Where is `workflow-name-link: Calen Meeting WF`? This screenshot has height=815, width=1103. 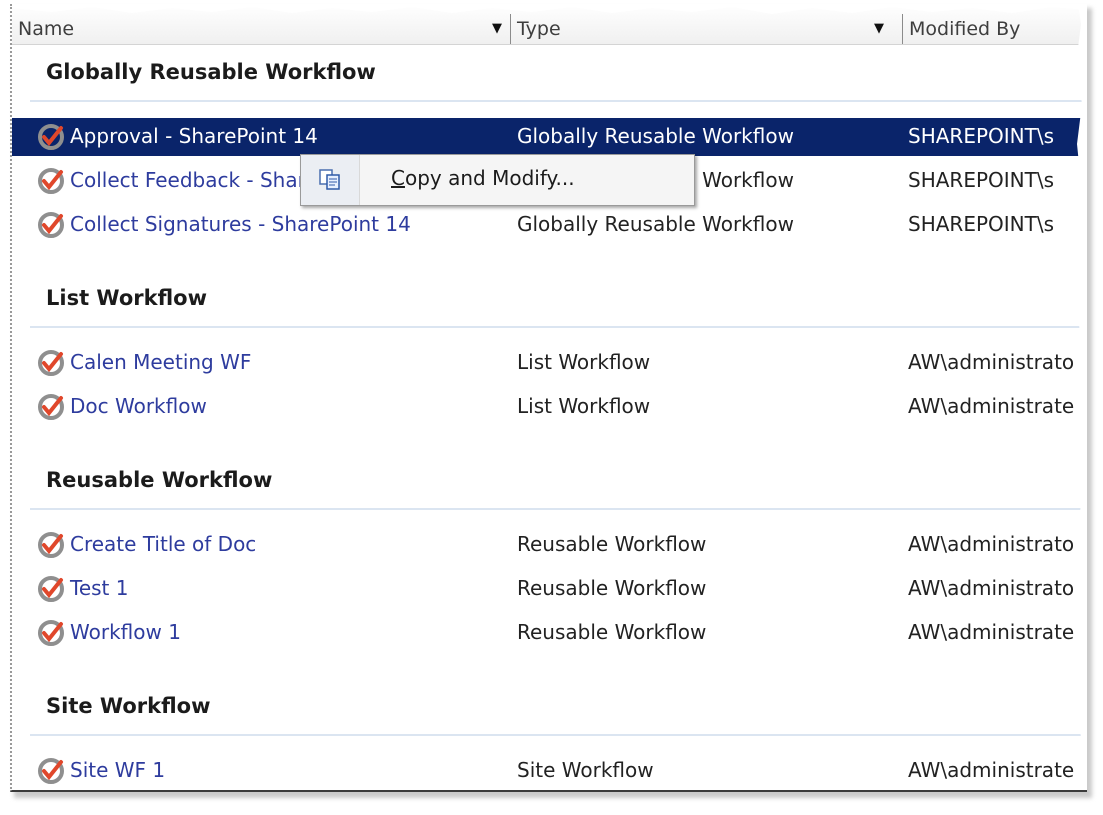
workflow-name-link: Calen Meeting WF is located at coordinates (160, 362).